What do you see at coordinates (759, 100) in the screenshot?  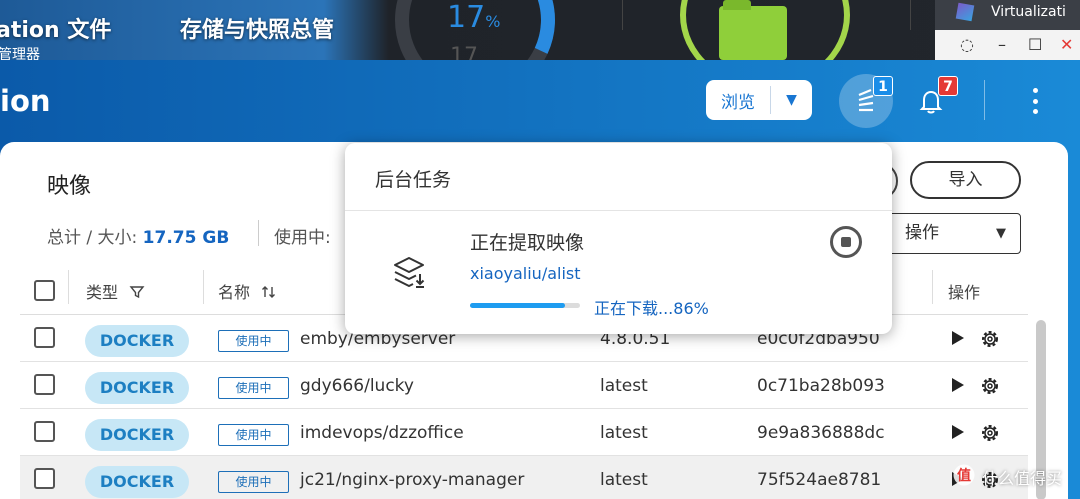 I see `browse-button: 浏览 ▼` at bounding box center [759, 100].